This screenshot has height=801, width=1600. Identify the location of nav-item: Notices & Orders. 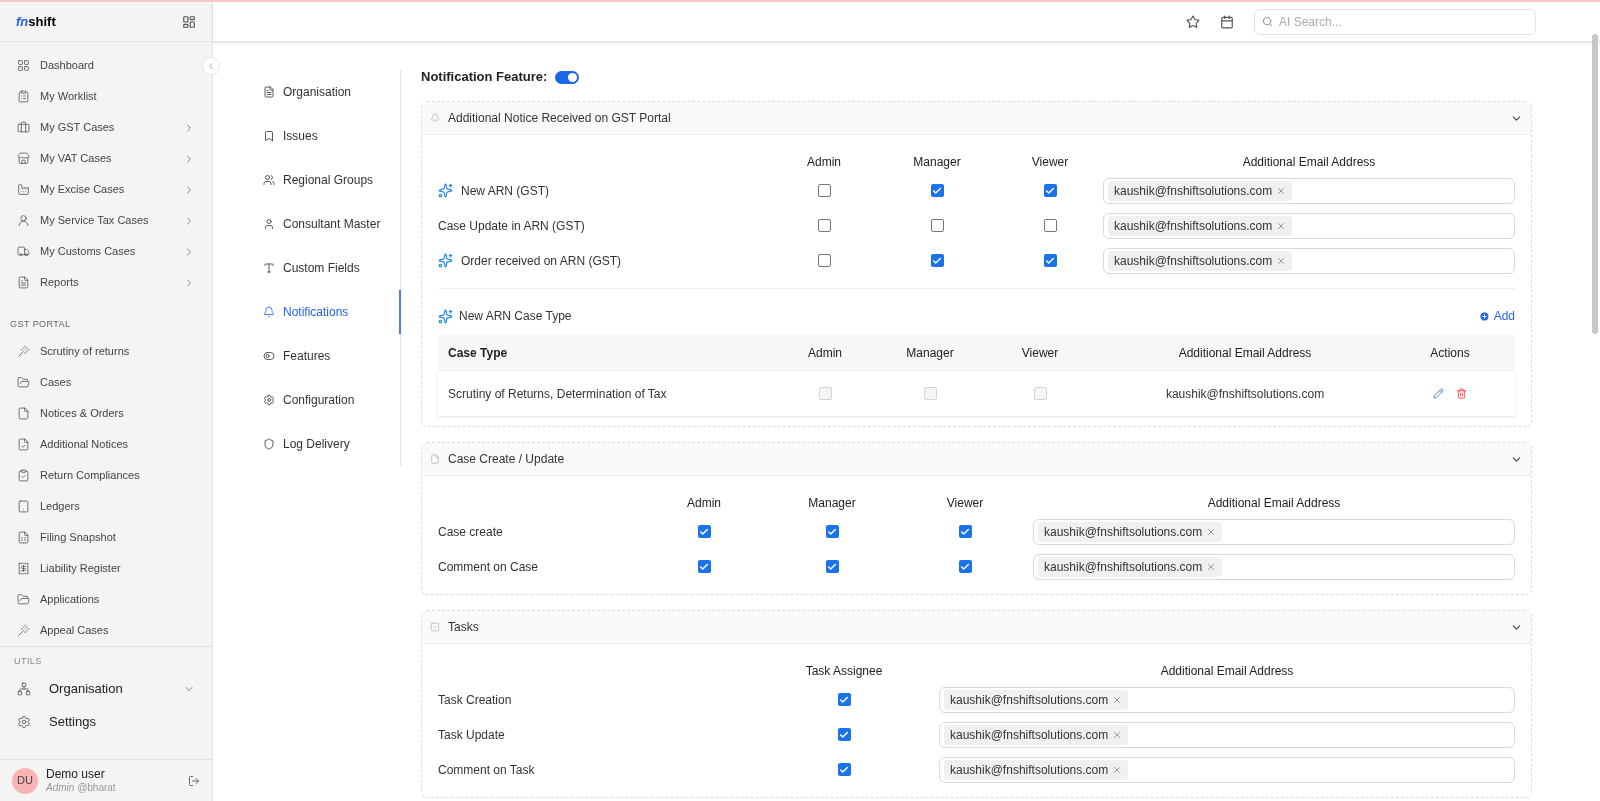
(101, 413).